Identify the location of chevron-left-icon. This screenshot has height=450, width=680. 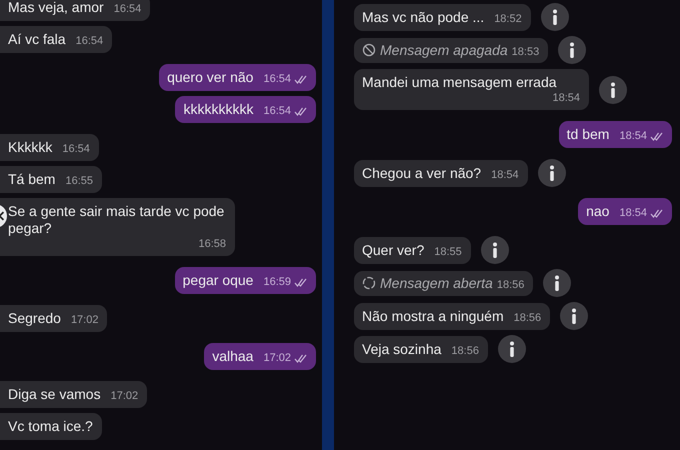
(2, 216).